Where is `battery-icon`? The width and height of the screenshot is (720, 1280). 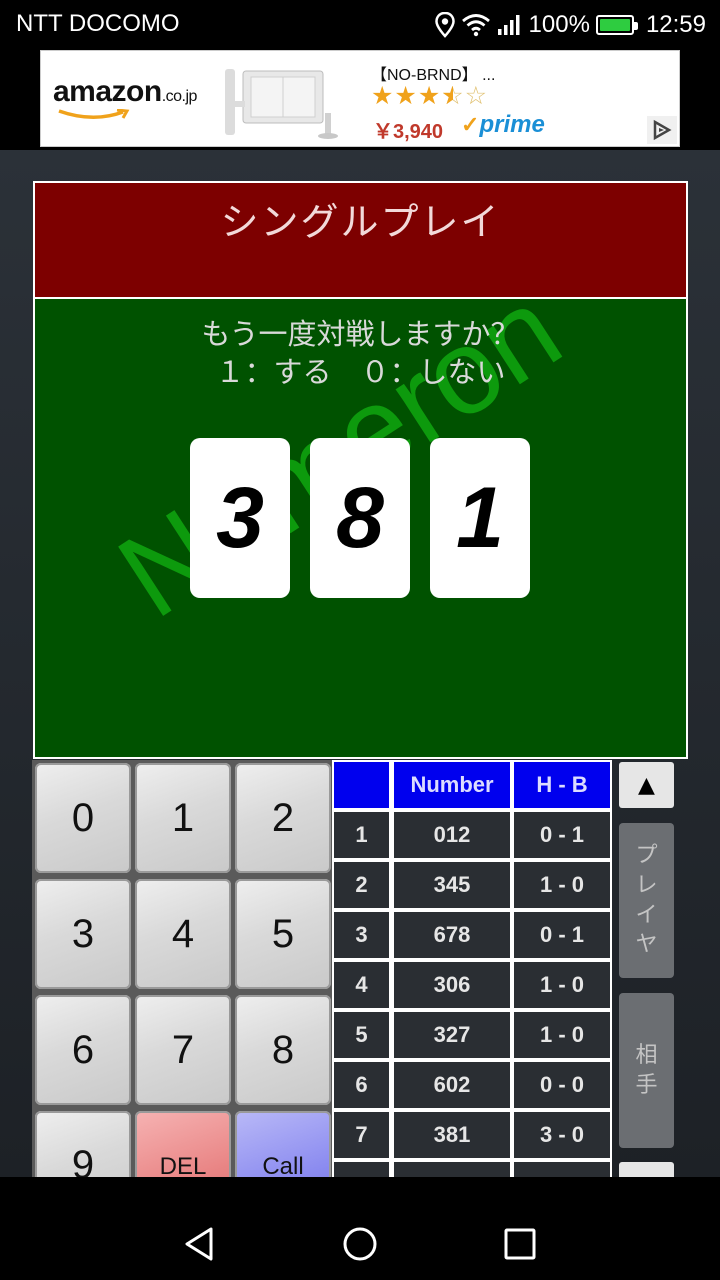 battery-icon is located at coordinates (616, 25).